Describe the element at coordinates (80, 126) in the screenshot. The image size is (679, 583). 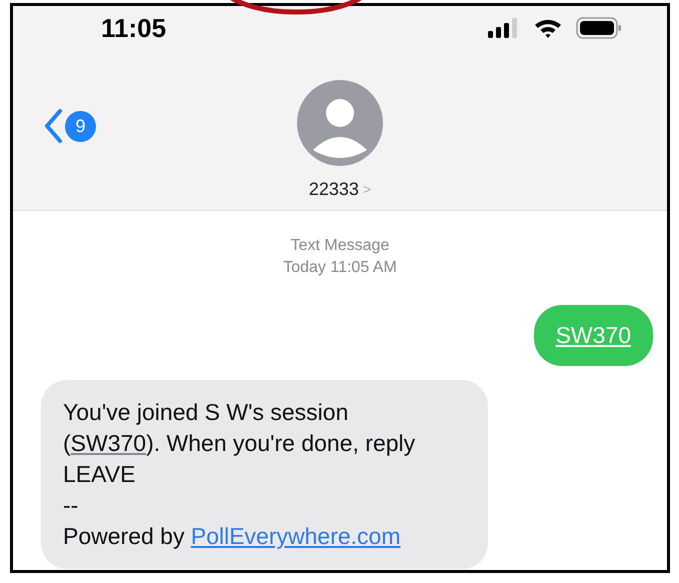
I see `unread-badge: 9` at that location.